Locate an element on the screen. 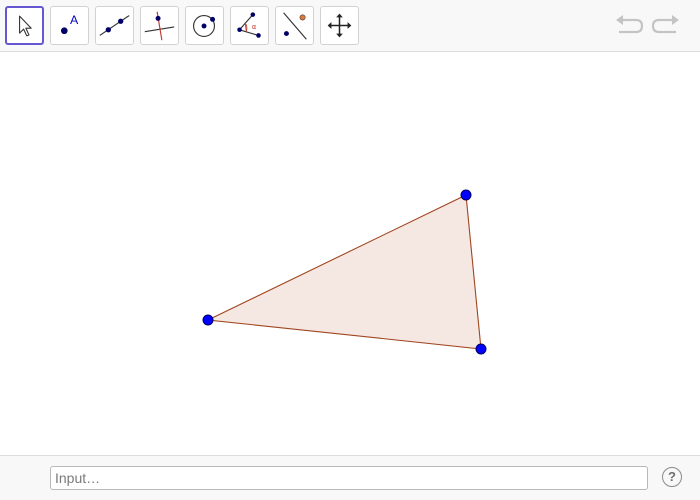  point-tool: A is located at coordinates (69, 25).